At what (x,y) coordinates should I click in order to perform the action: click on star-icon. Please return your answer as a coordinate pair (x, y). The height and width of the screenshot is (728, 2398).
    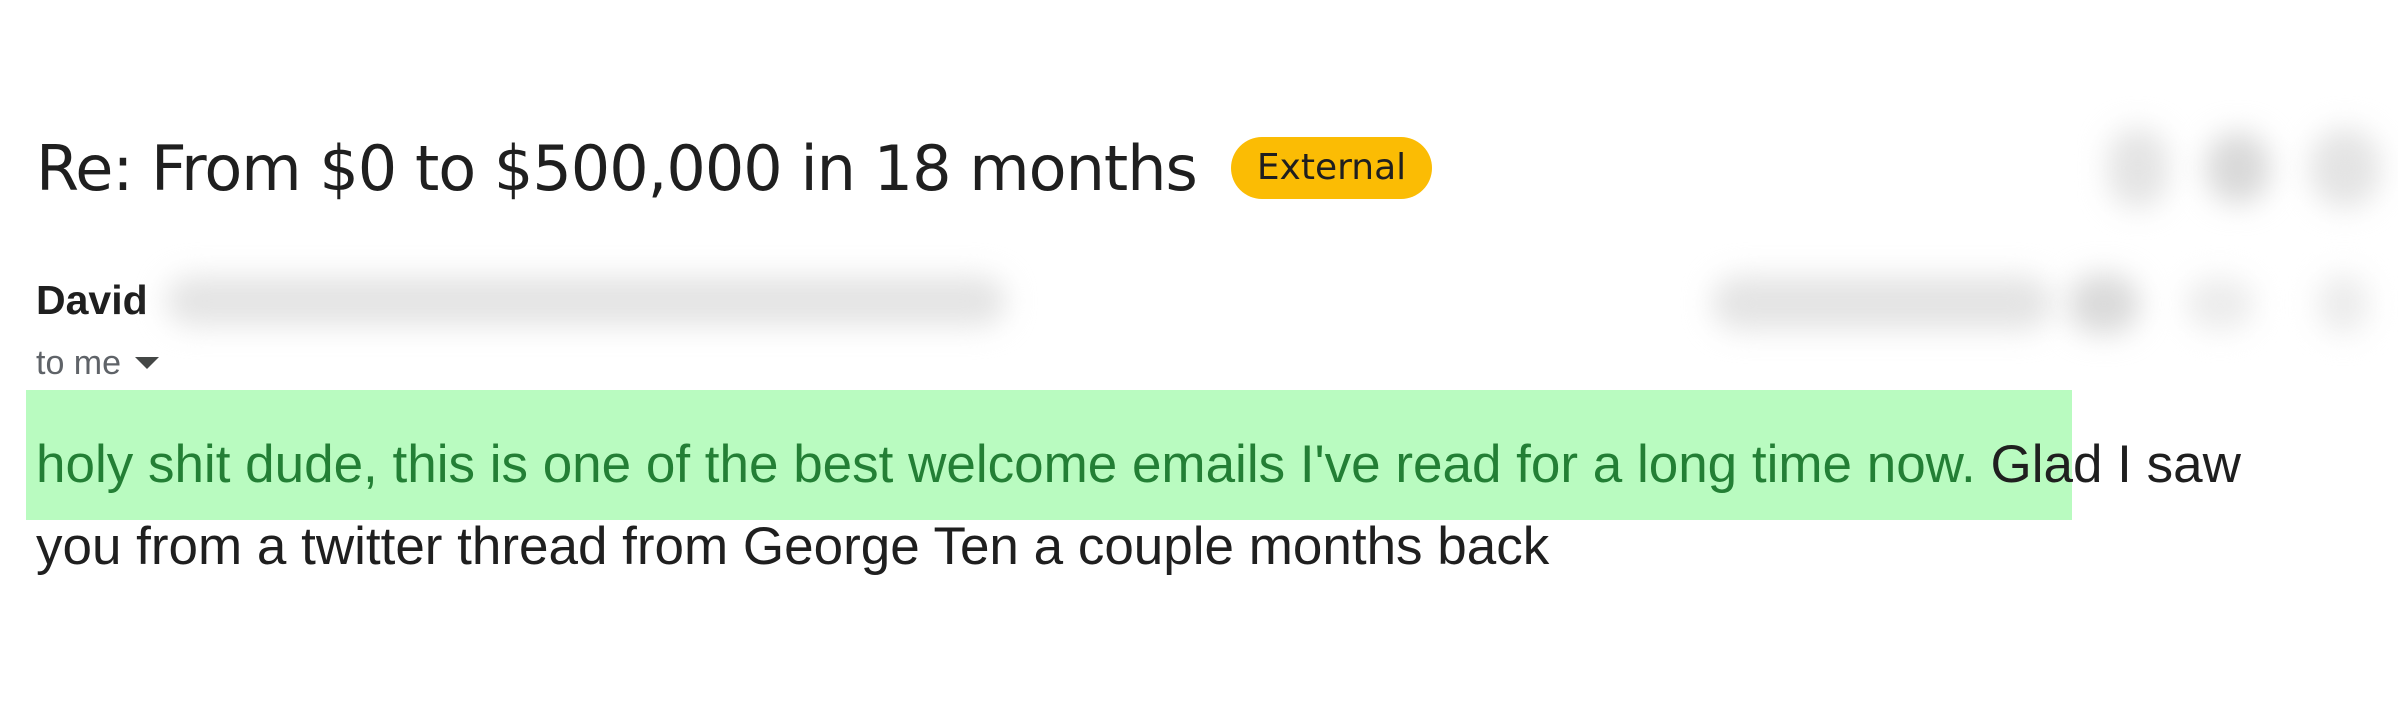
    Looking at the image, I should click on (2104, 304).